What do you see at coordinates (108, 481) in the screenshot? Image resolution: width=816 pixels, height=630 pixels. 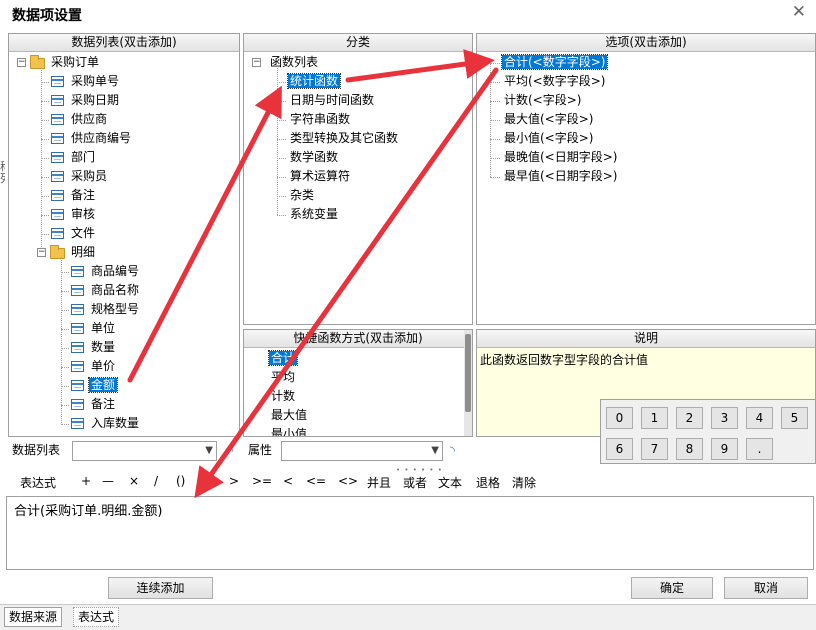 I see `operator-button: —` at bounding box center [108, 481].